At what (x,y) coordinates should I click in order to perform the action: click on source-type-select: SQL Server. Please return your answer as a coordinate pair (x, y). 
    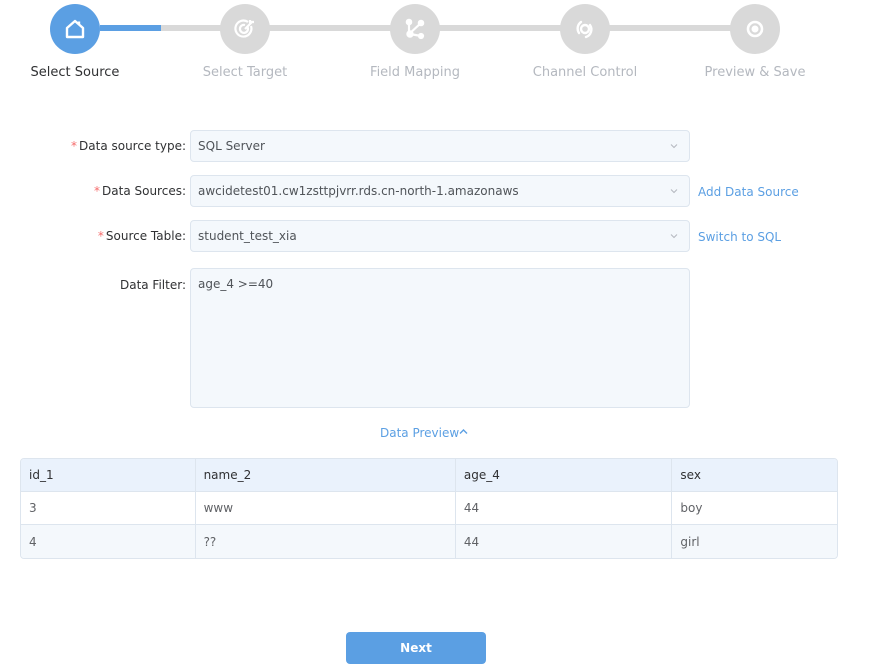
    Looking at the image, I should click on (440, 146).